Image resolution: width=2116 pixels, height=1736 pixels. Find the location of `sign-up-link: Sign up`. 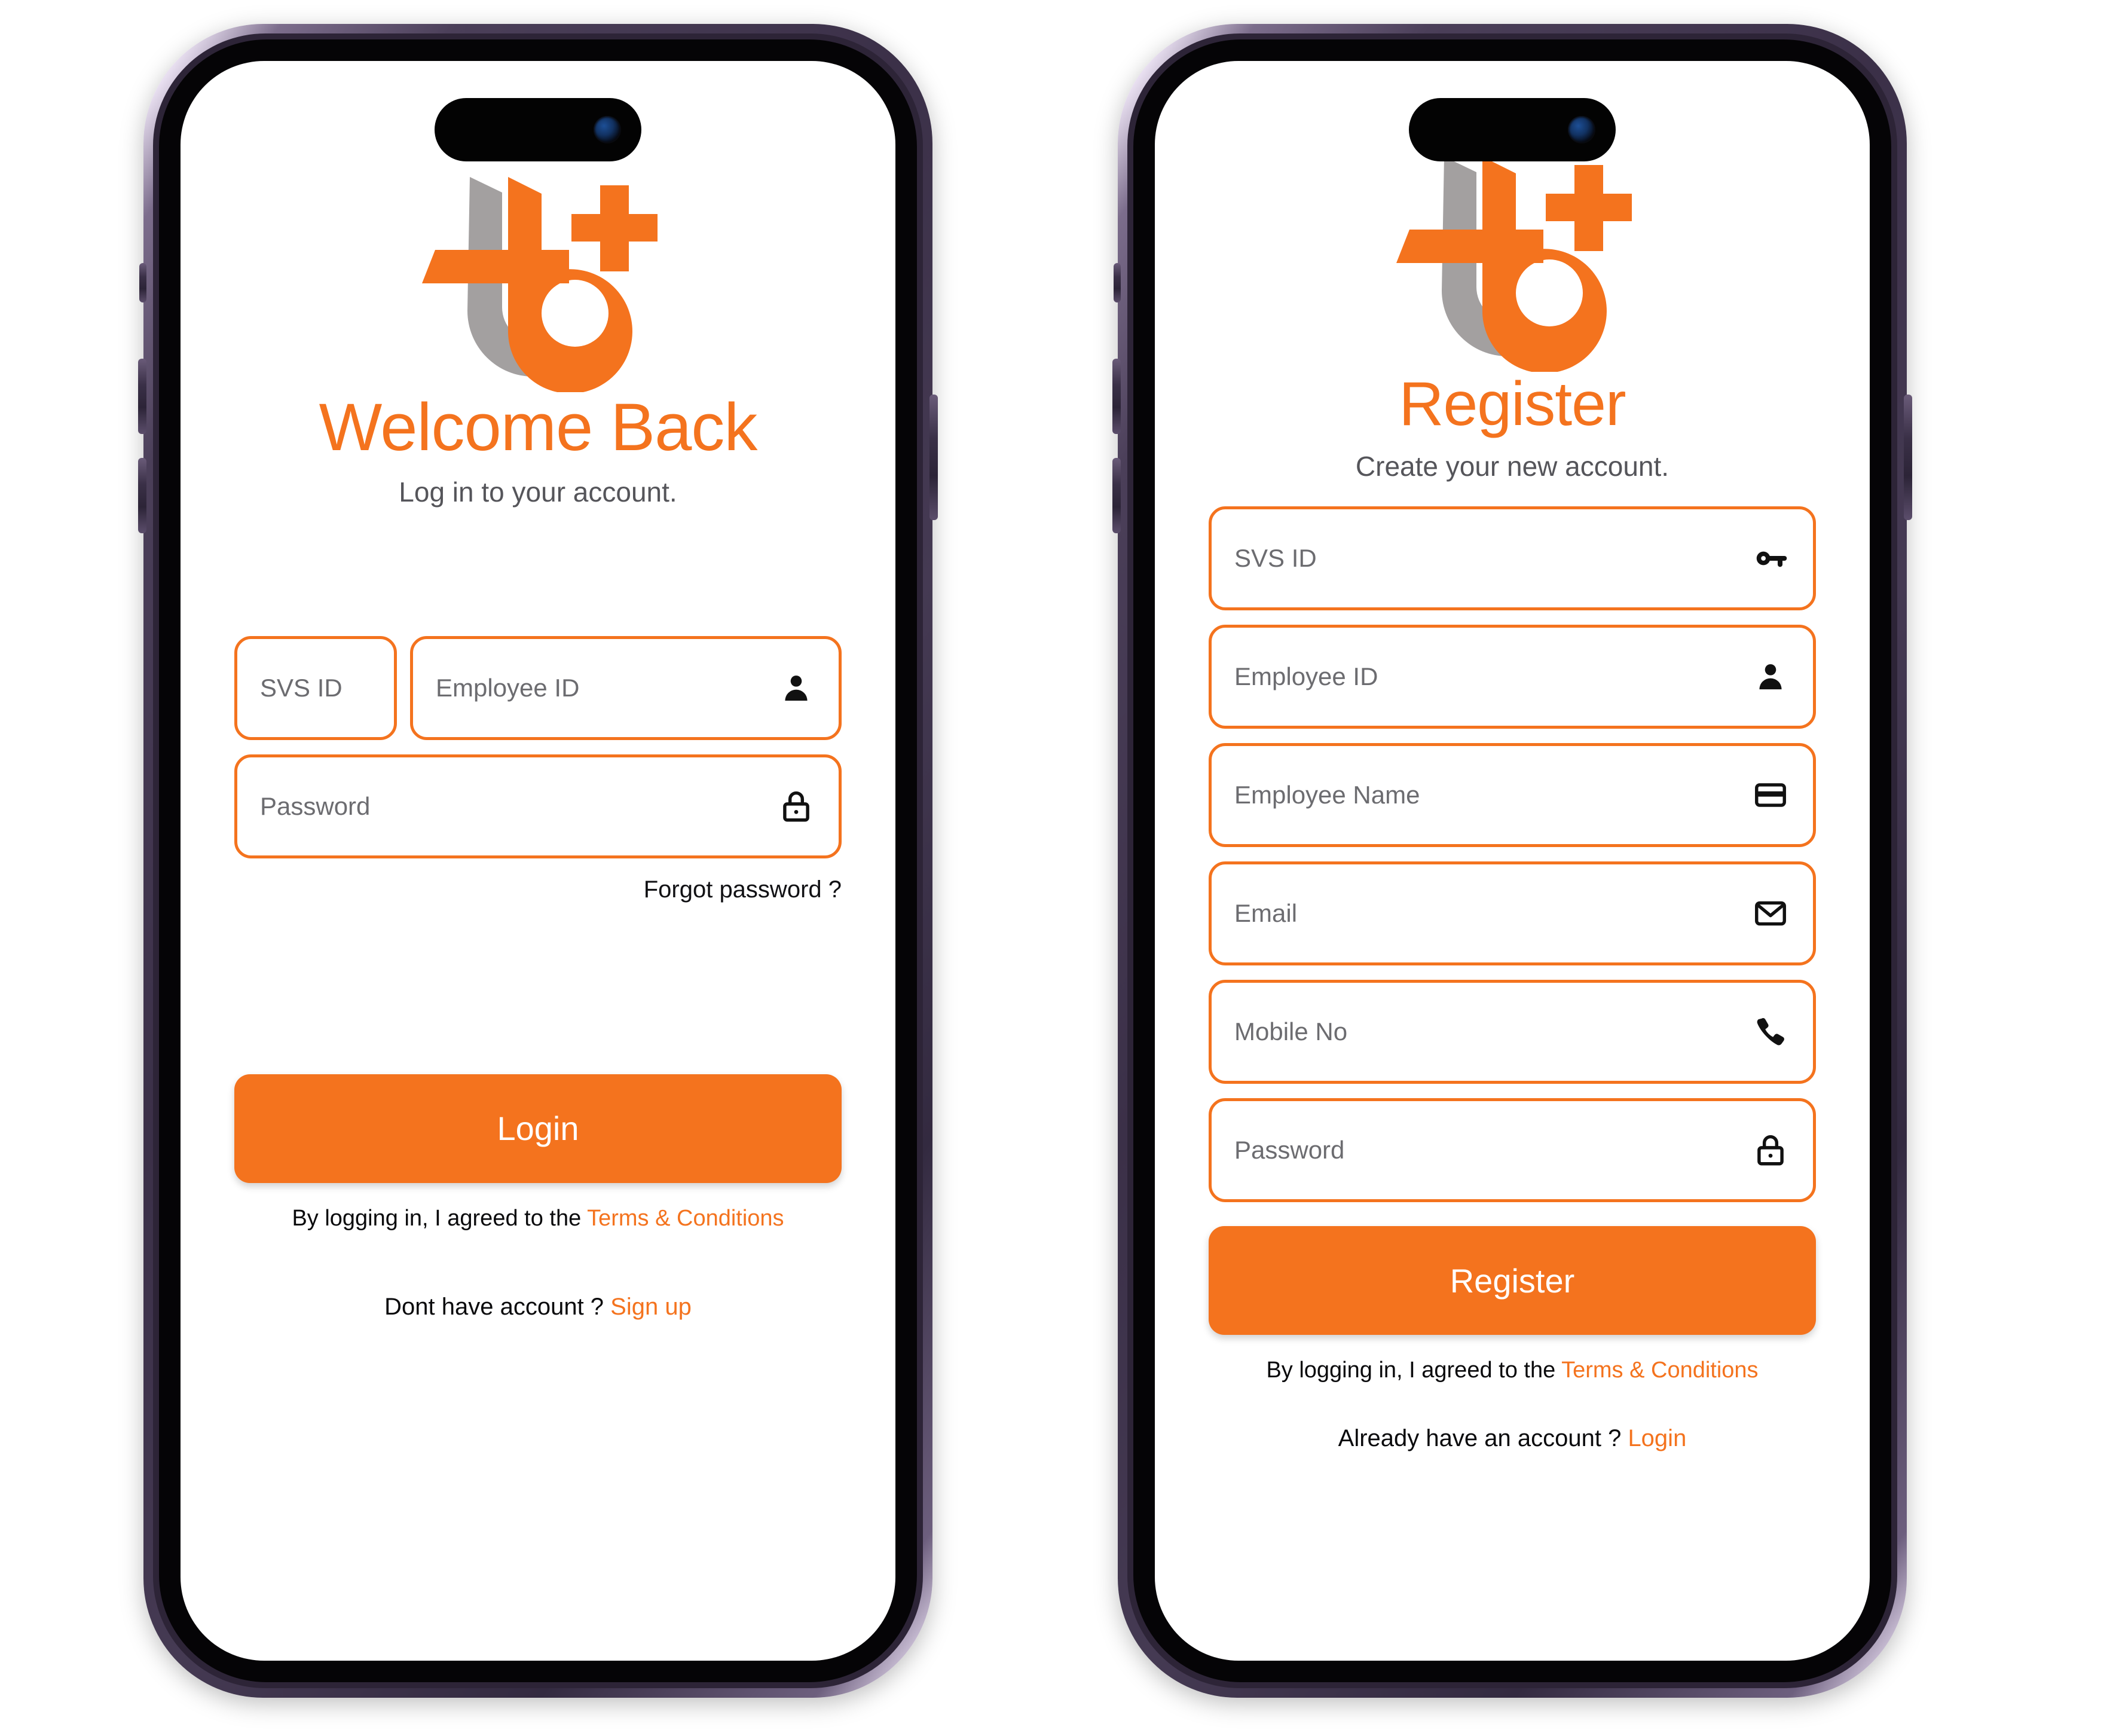

sign-up-link: Sign up is located at coordinates (651, 1307).